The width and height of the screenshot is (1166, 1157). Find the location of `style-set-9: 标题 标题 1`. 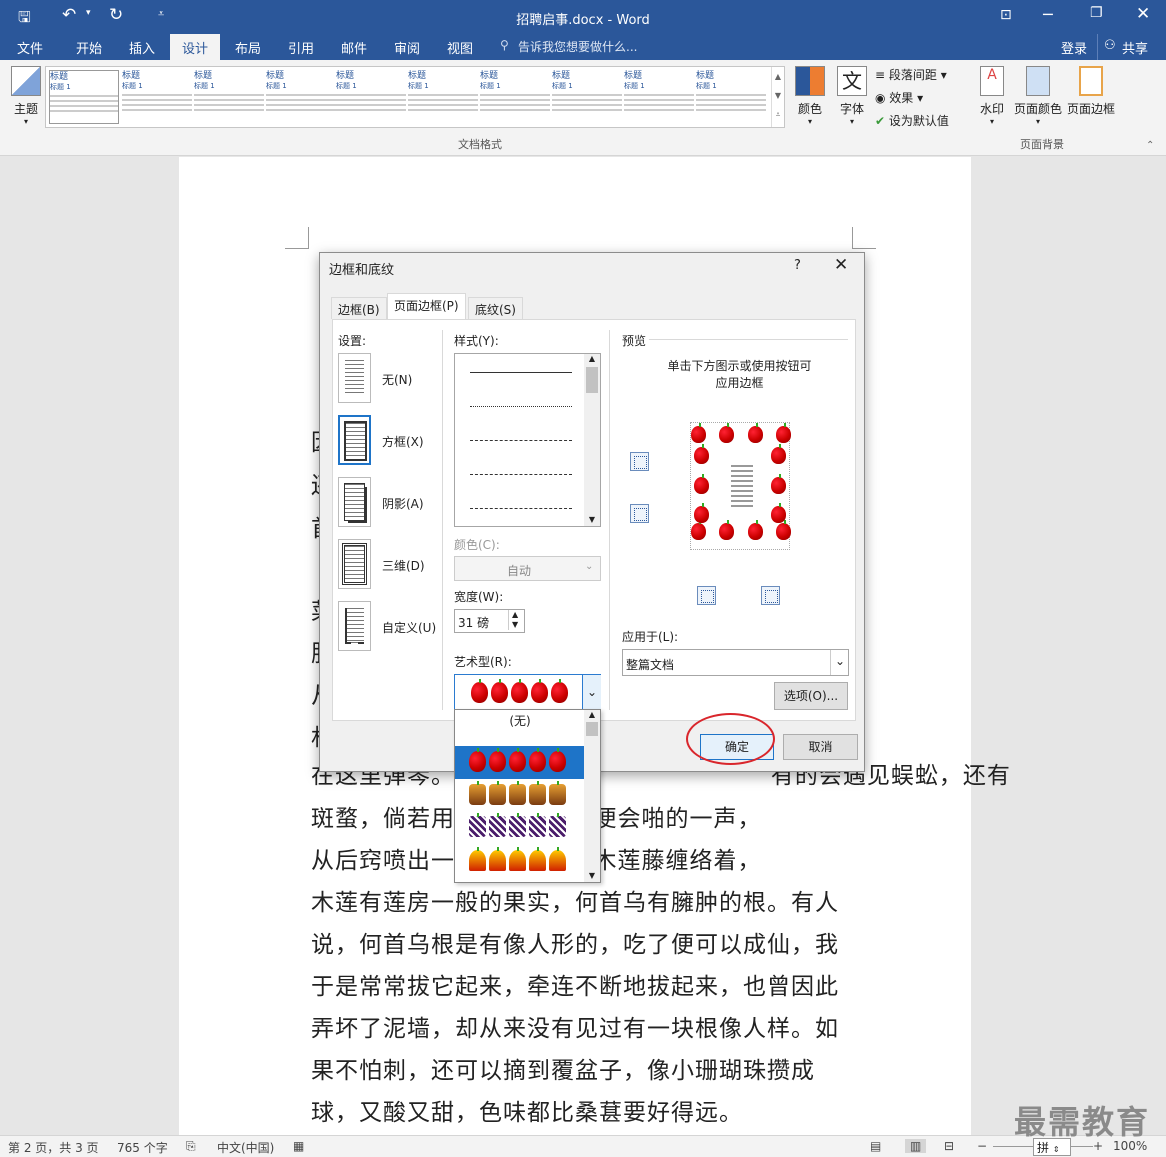

style-set-9: 标题 标题 1 is located at coordinates (731, 97).